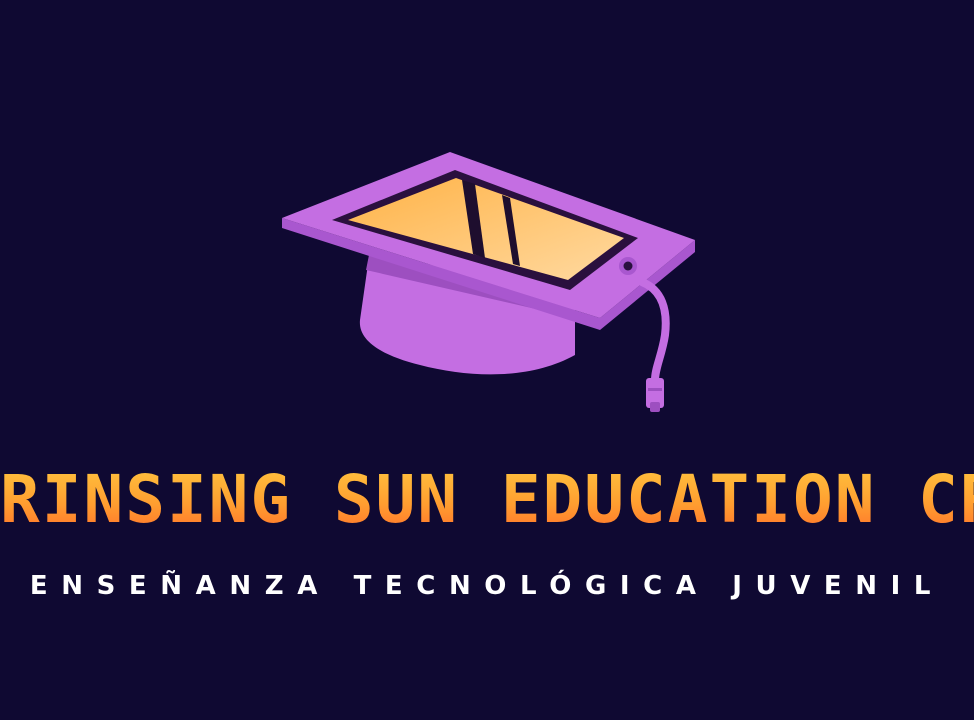 The image size is (974, 720). I want to click on tassel-plug-tip, so click(655, 407).